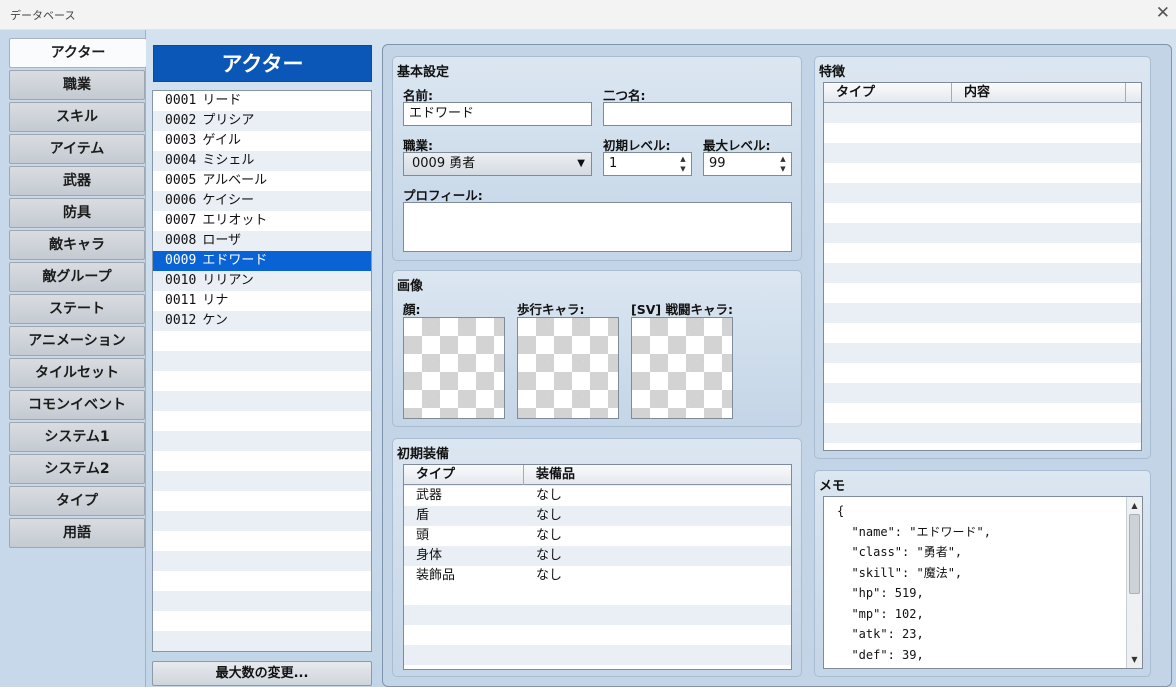  I want to click on tab-troops: 敵グループ, so click(77, 277).